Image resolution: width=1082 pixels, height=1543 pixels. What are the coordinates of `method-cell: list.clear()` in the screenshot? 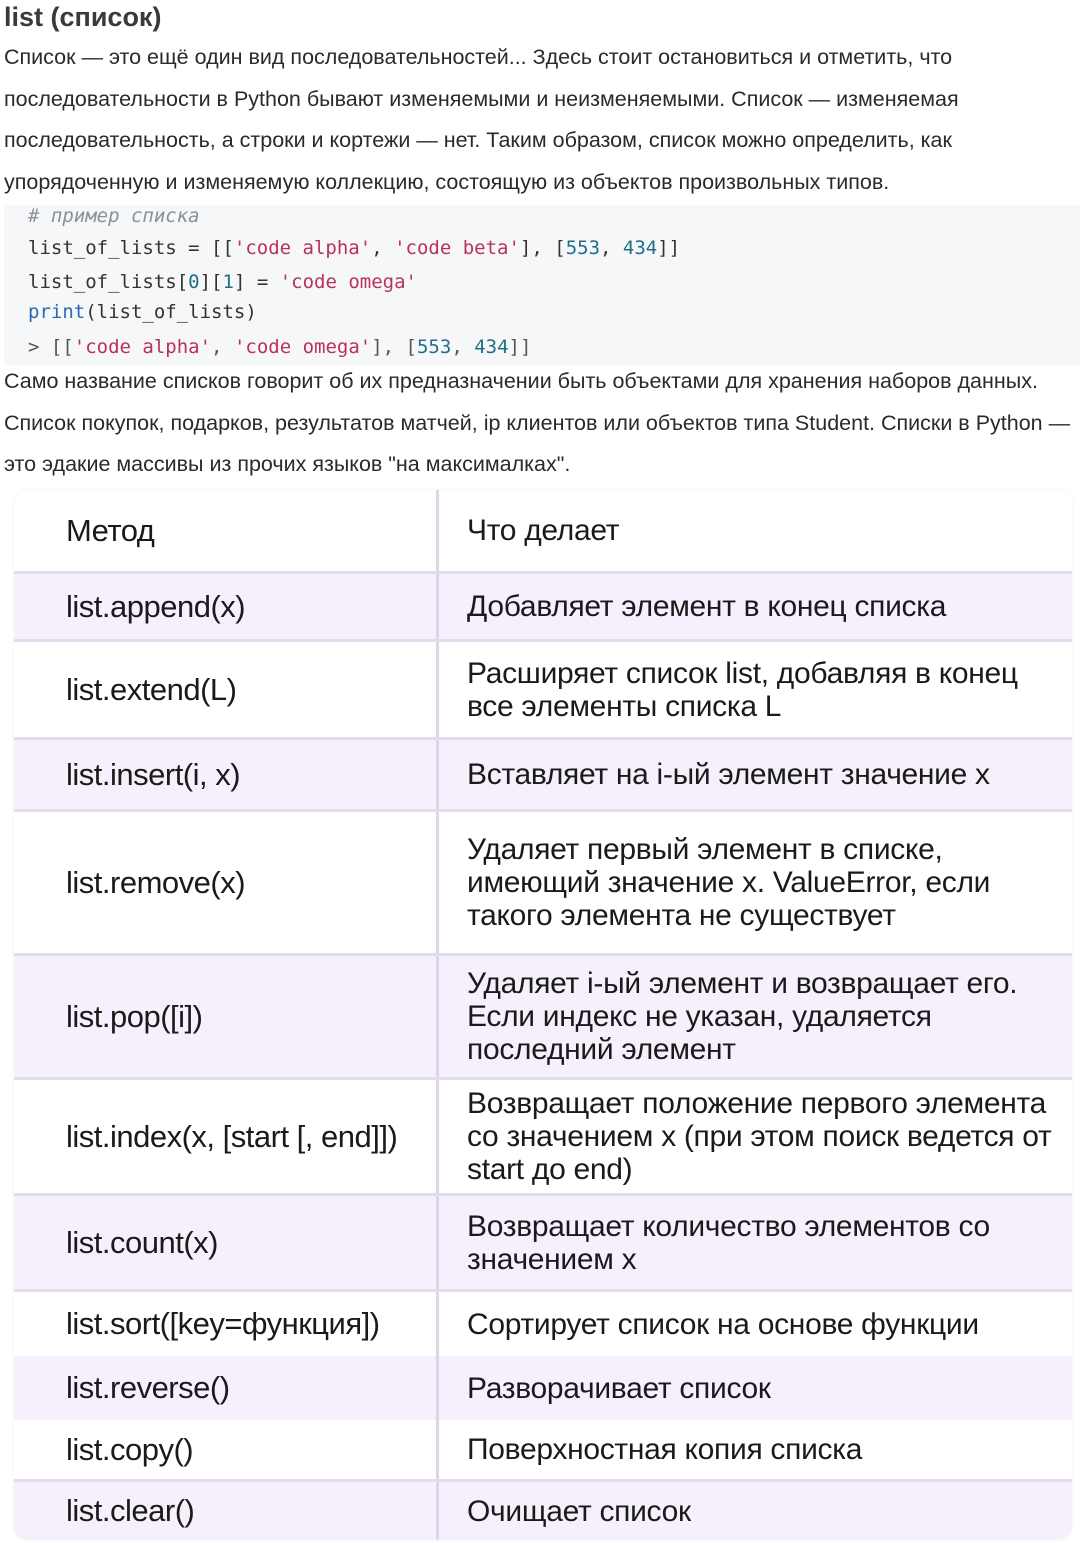 It's located at (226, 1511).